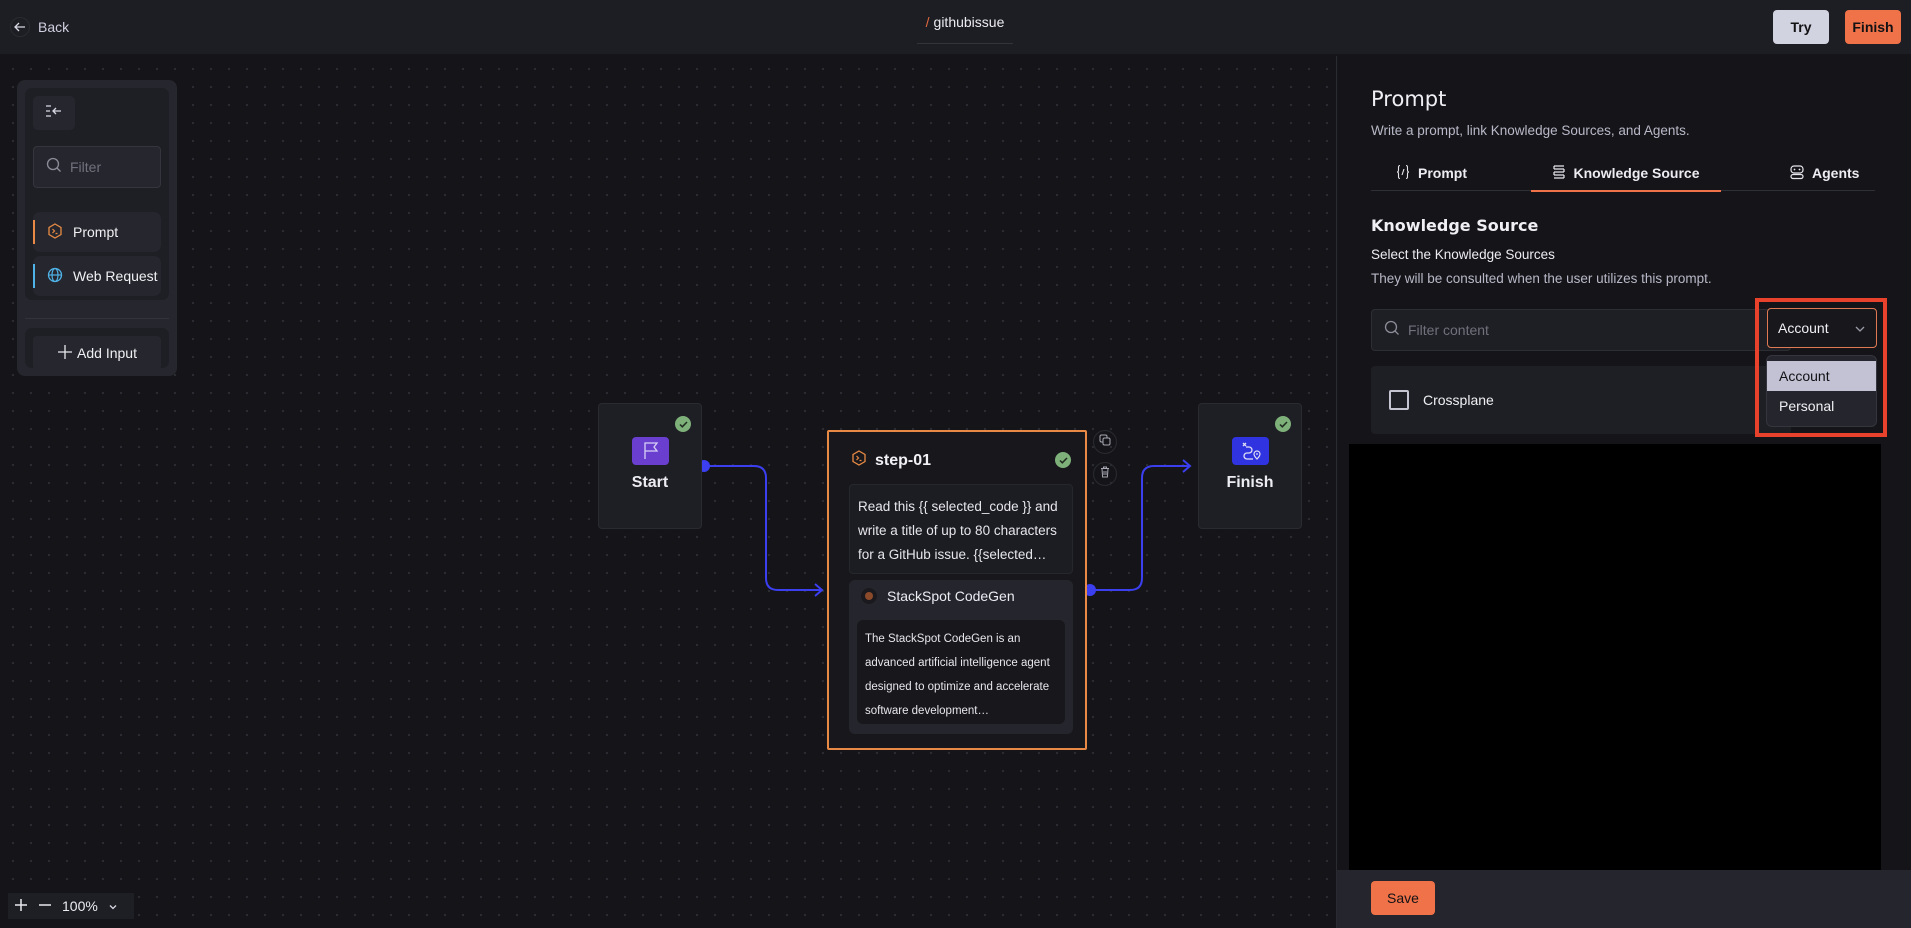  What do you see at coordinates (650, 466) in the screenshot?
I see `start-node: Start` at bounding box center [650, 466].